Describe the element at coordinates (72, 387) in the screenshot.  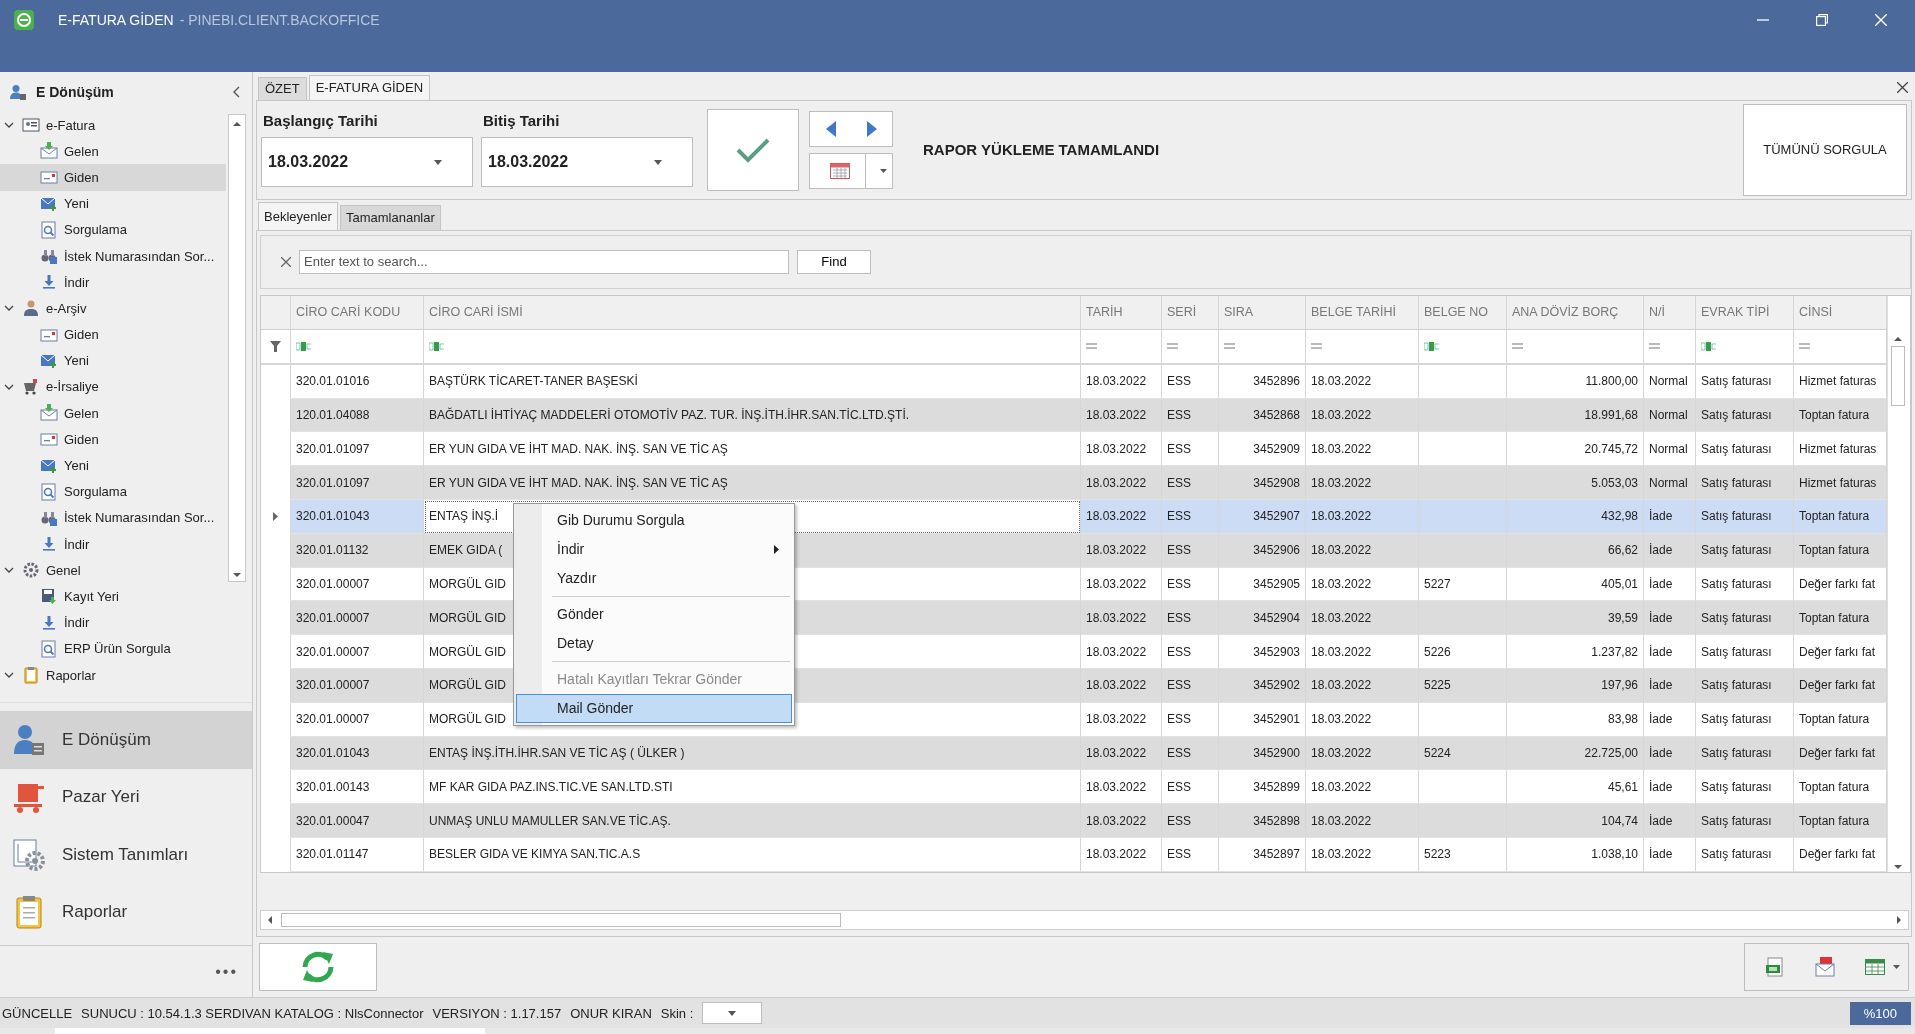
I see `tree-group-label: e-İrsaliye` at that location.